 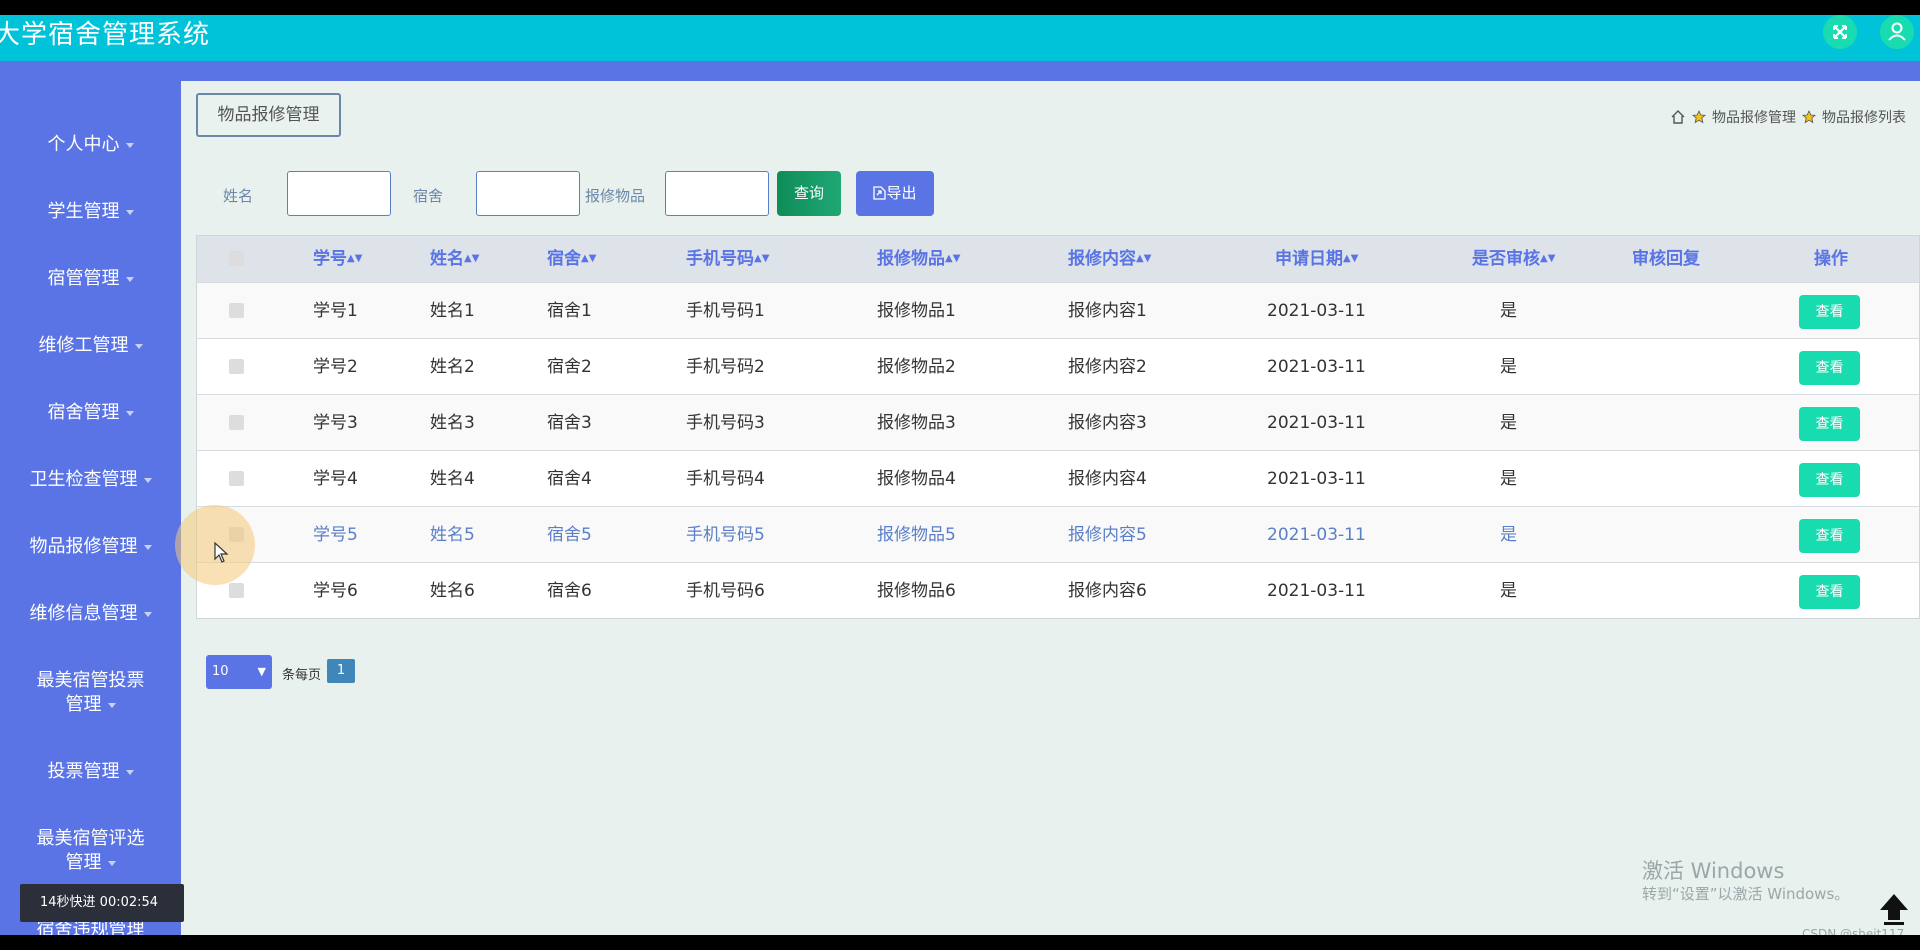 What do you see at coordinates (90, 413) in the screenshot?
I see `sidebar-item-dorms: 宿舍管理` at bounding box center [90, 413].